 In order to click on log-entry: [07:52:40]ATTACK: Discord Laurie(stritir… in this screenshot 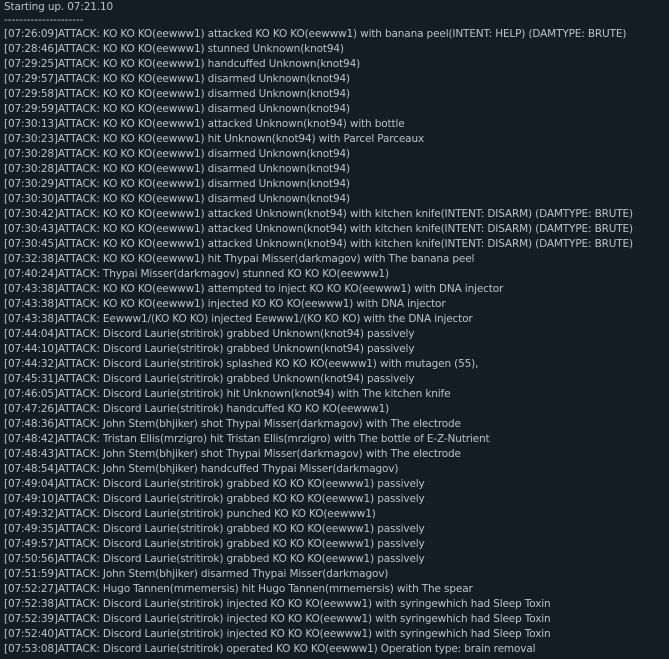, I will do `click(277, 634)`.